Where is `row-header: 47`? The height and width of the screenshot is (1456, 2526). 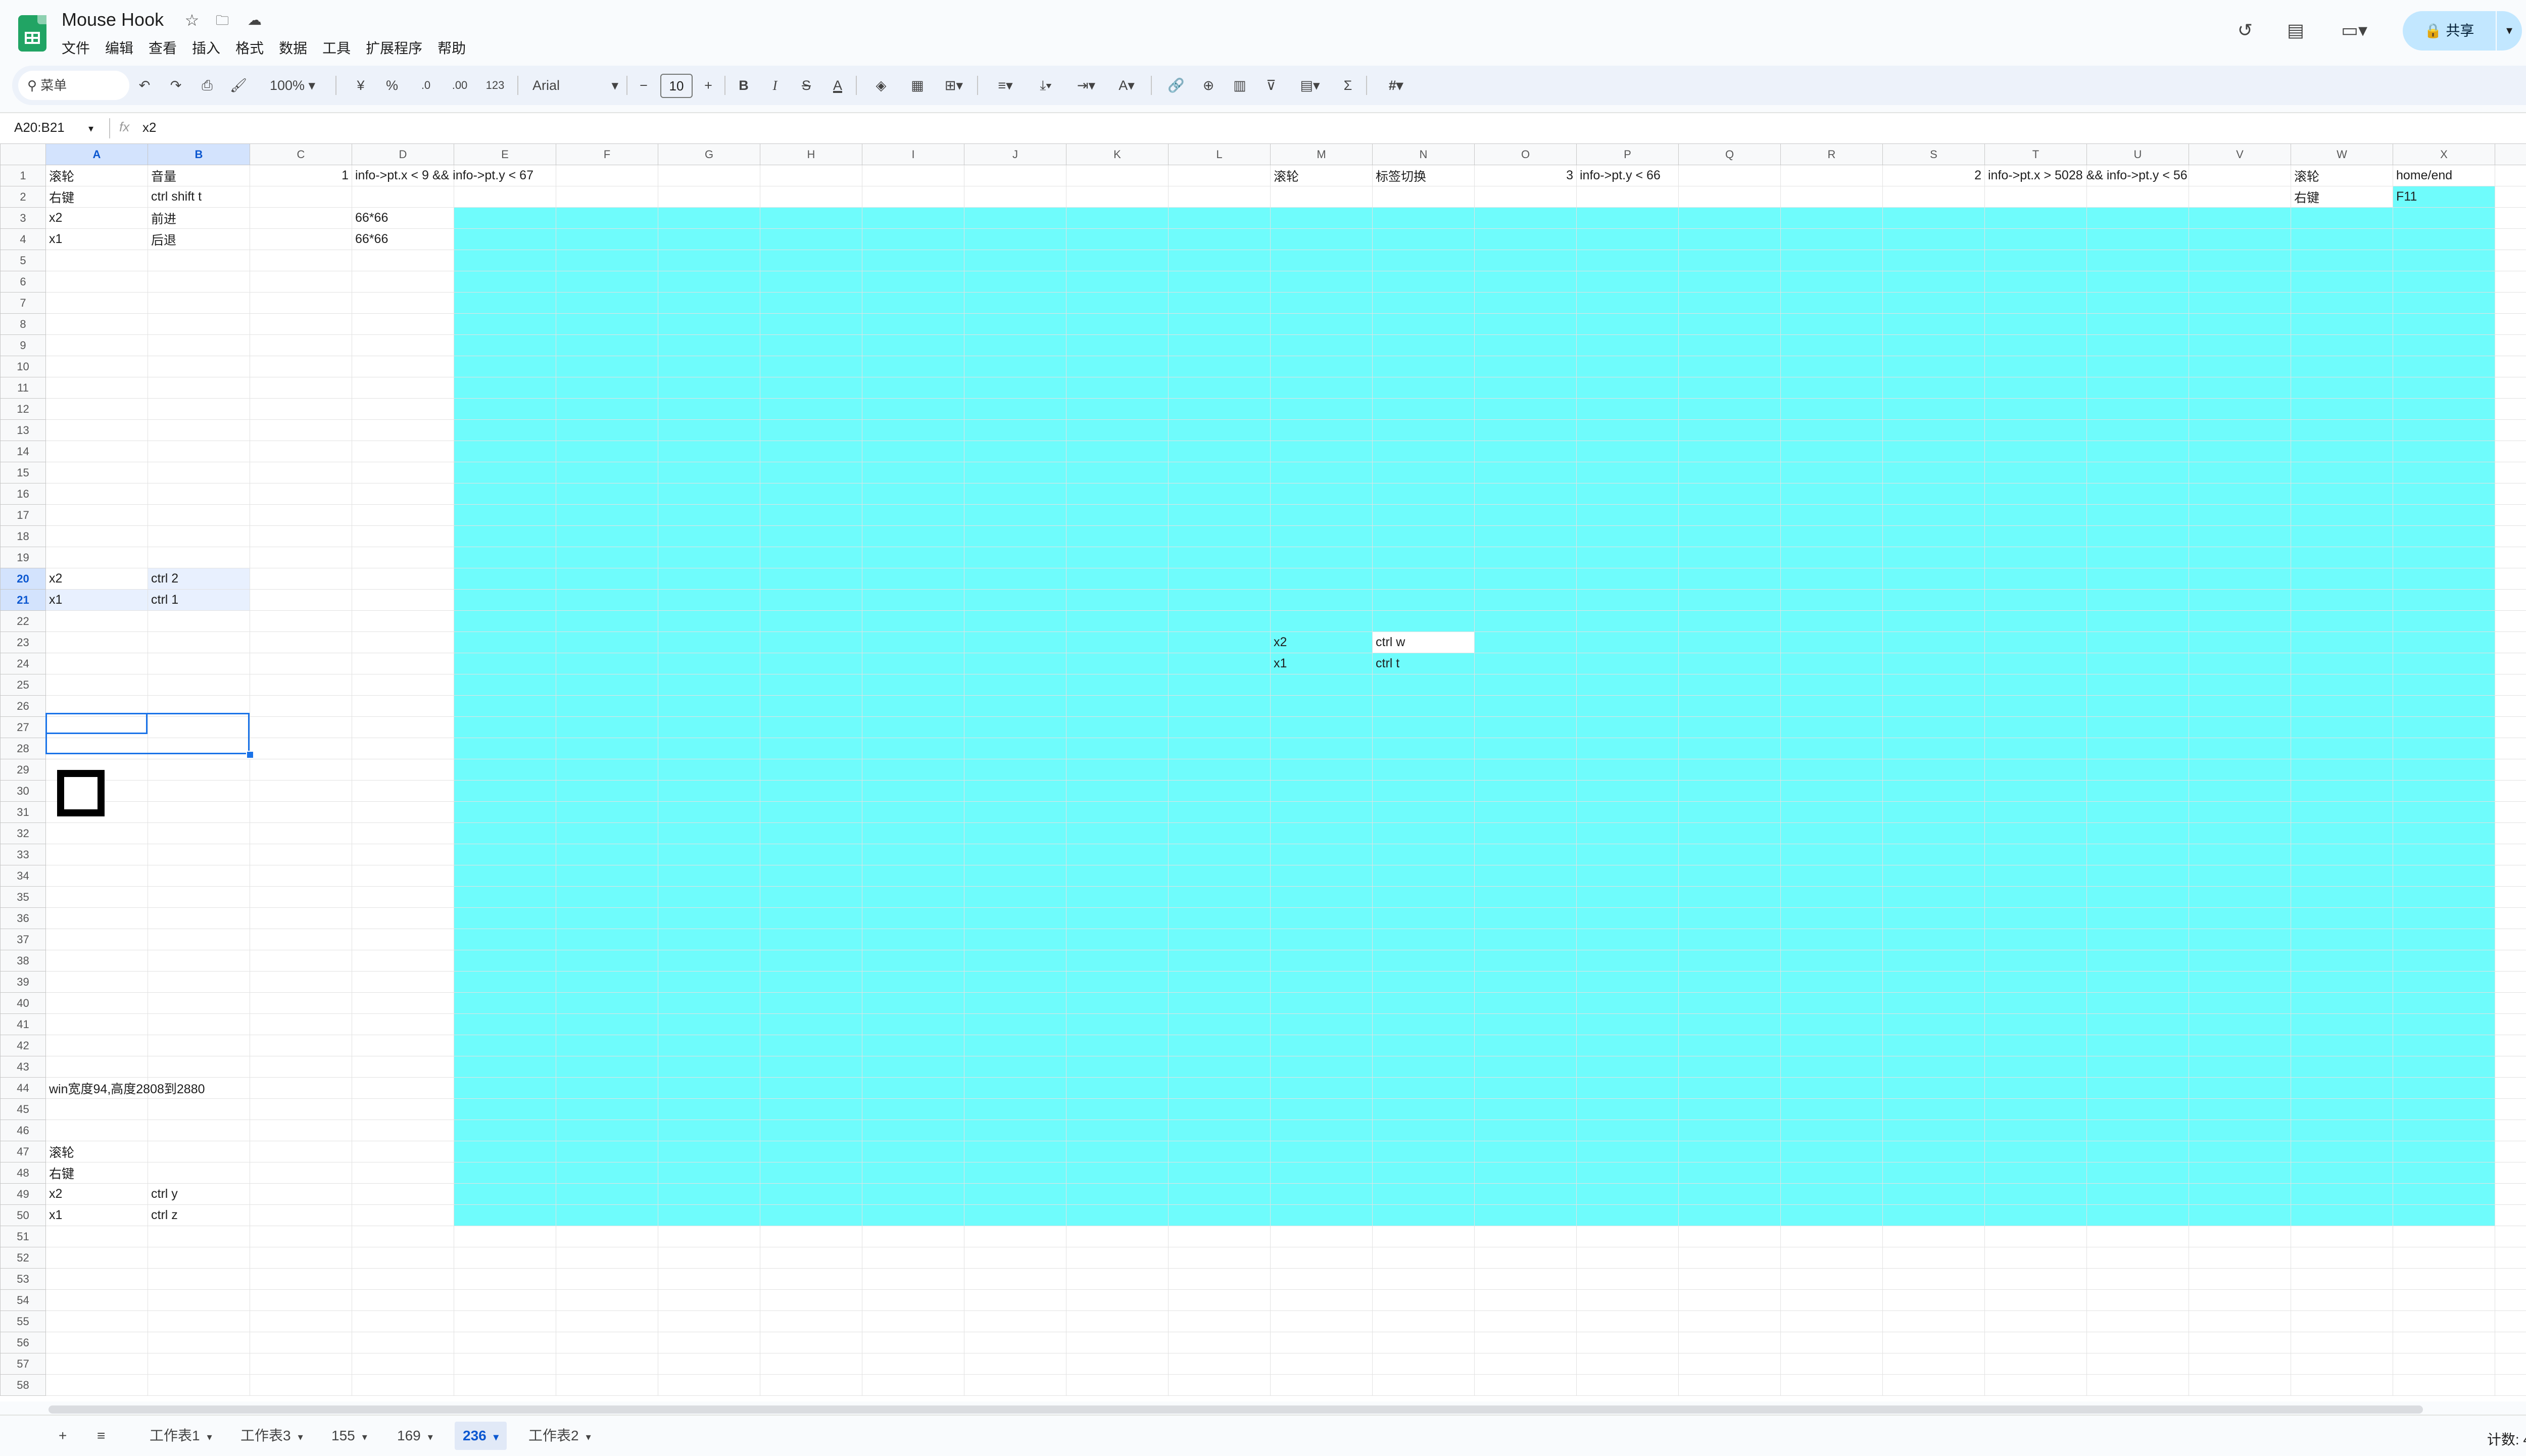
row-header: 47 is located at coordinates (23, 1151).